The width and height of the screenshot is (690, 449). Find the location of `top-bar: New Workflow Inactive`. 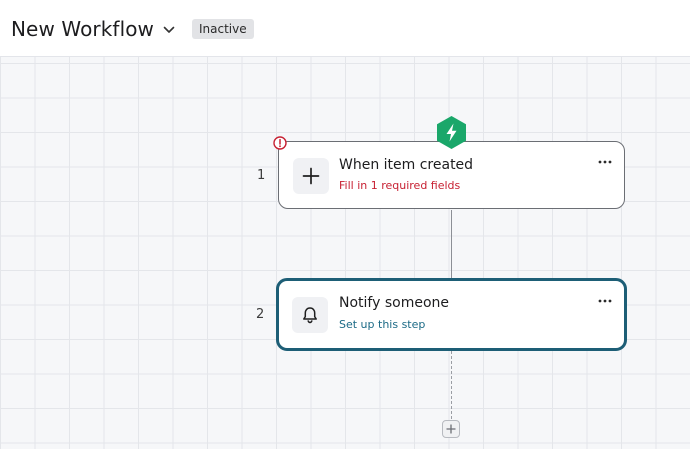

top-bar: New Workflow Inactive is located at coordinates (345, 28).